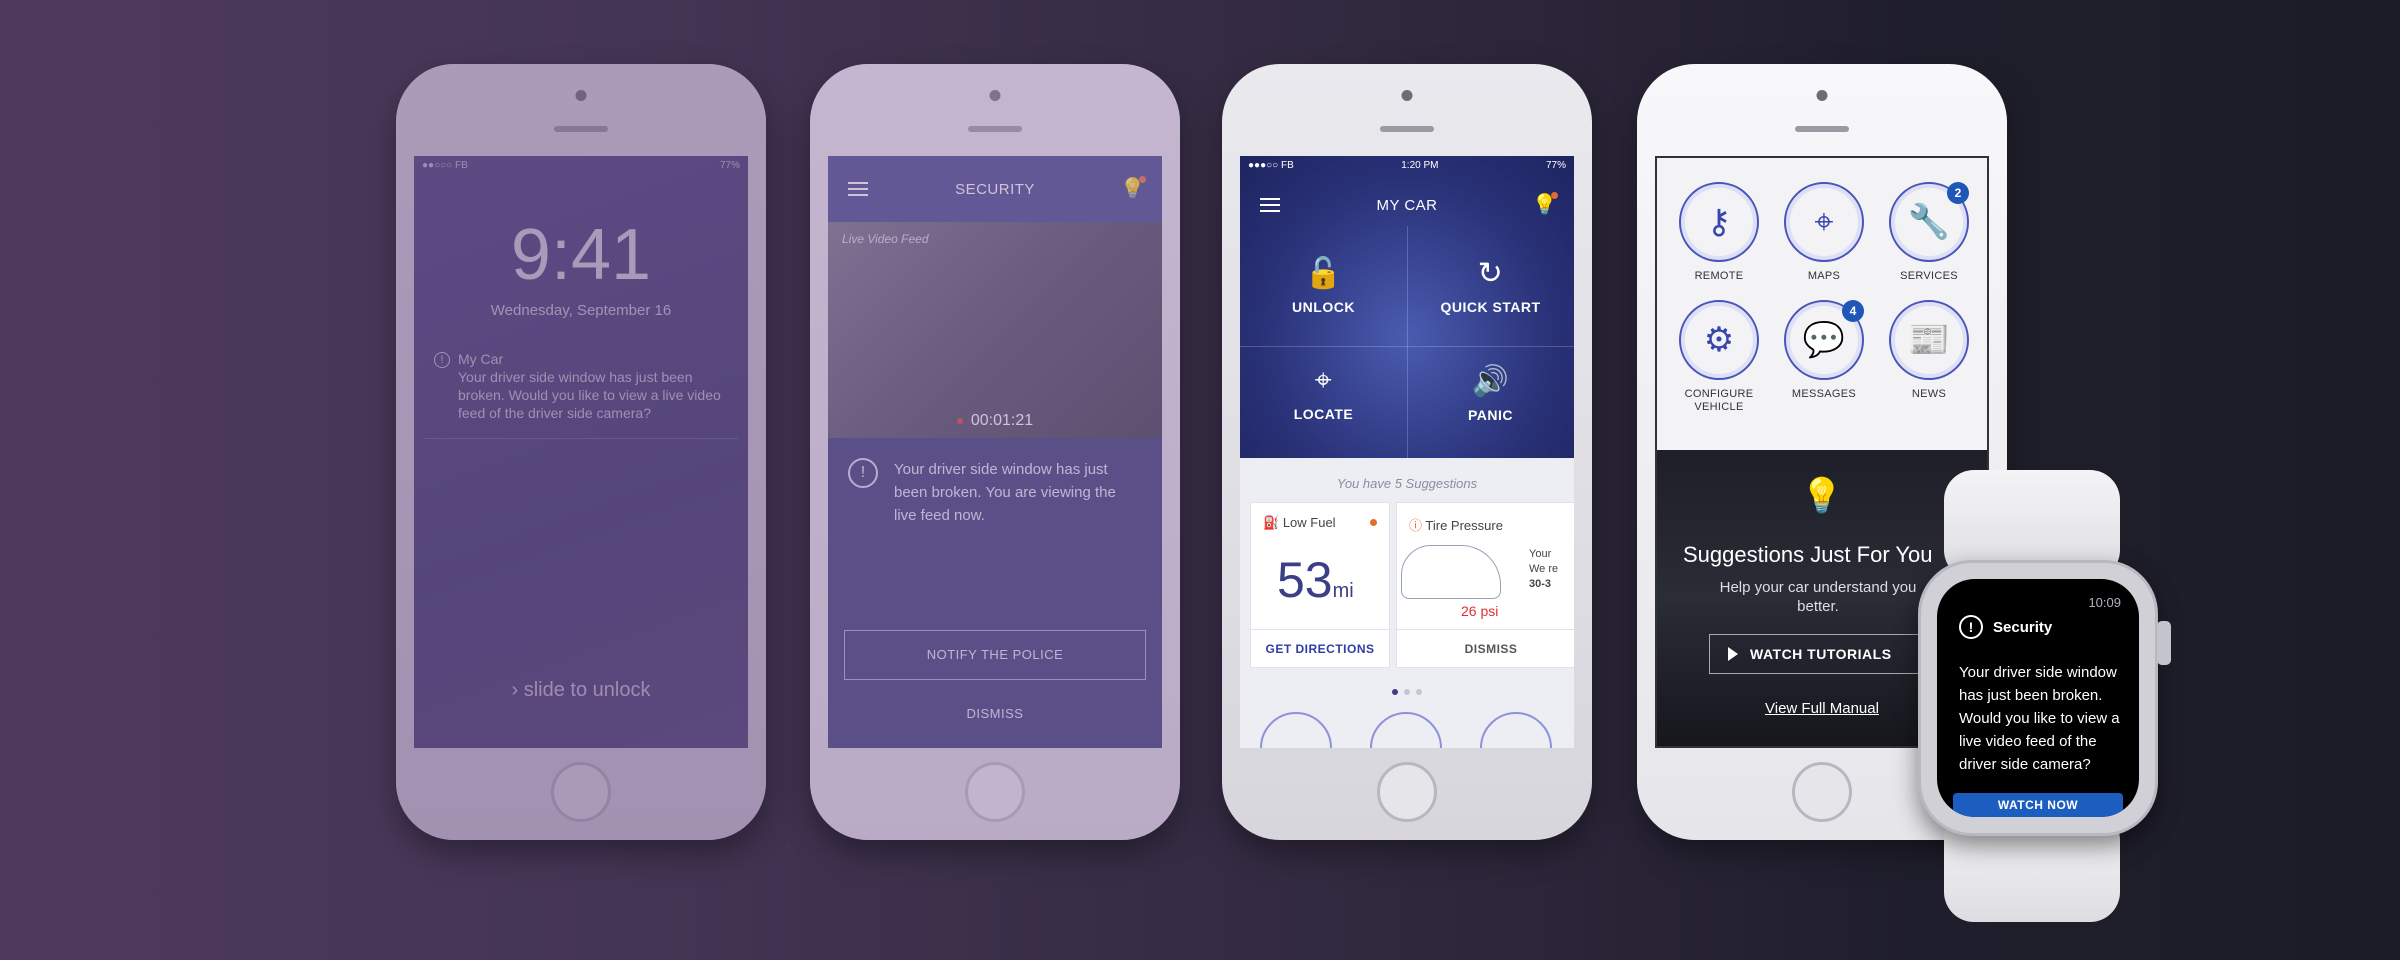 The height and width of the screenshot is (960, 2400). I want to click on tile-label: MESSAGES, so click(1824, 394).